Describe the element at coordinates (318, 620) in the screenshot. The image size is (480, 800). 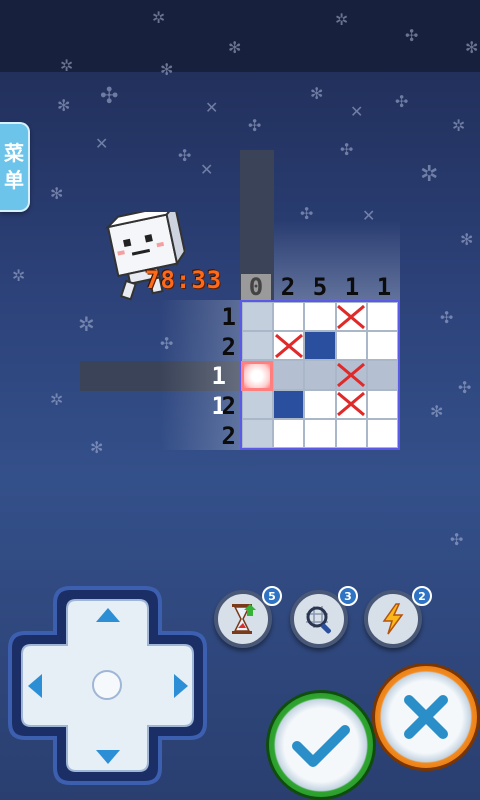
I see `magnifier-icon` at that location.